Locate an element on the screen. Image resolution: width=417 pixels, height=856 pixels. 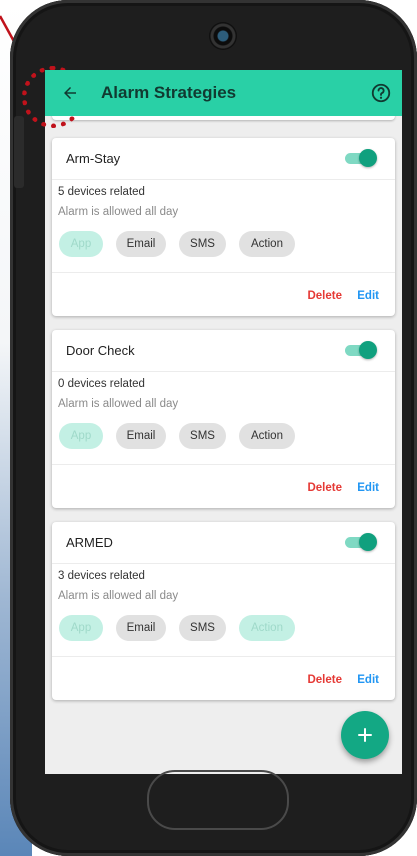
card-header: Arm-Stay is located at coordinates (223, 159).